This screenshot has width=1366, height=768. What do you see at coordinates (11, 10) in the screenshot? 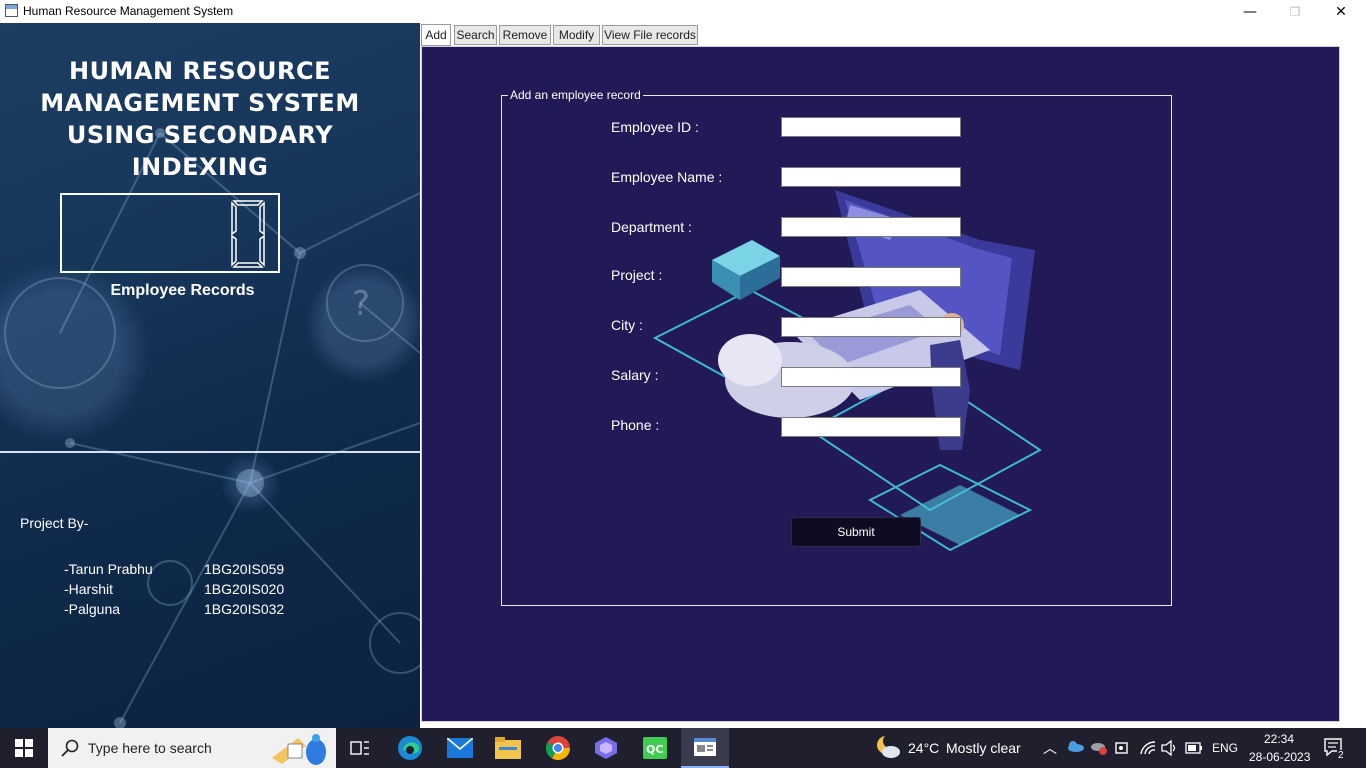
I see `app-window-icon` at bounding box center [11, 10].